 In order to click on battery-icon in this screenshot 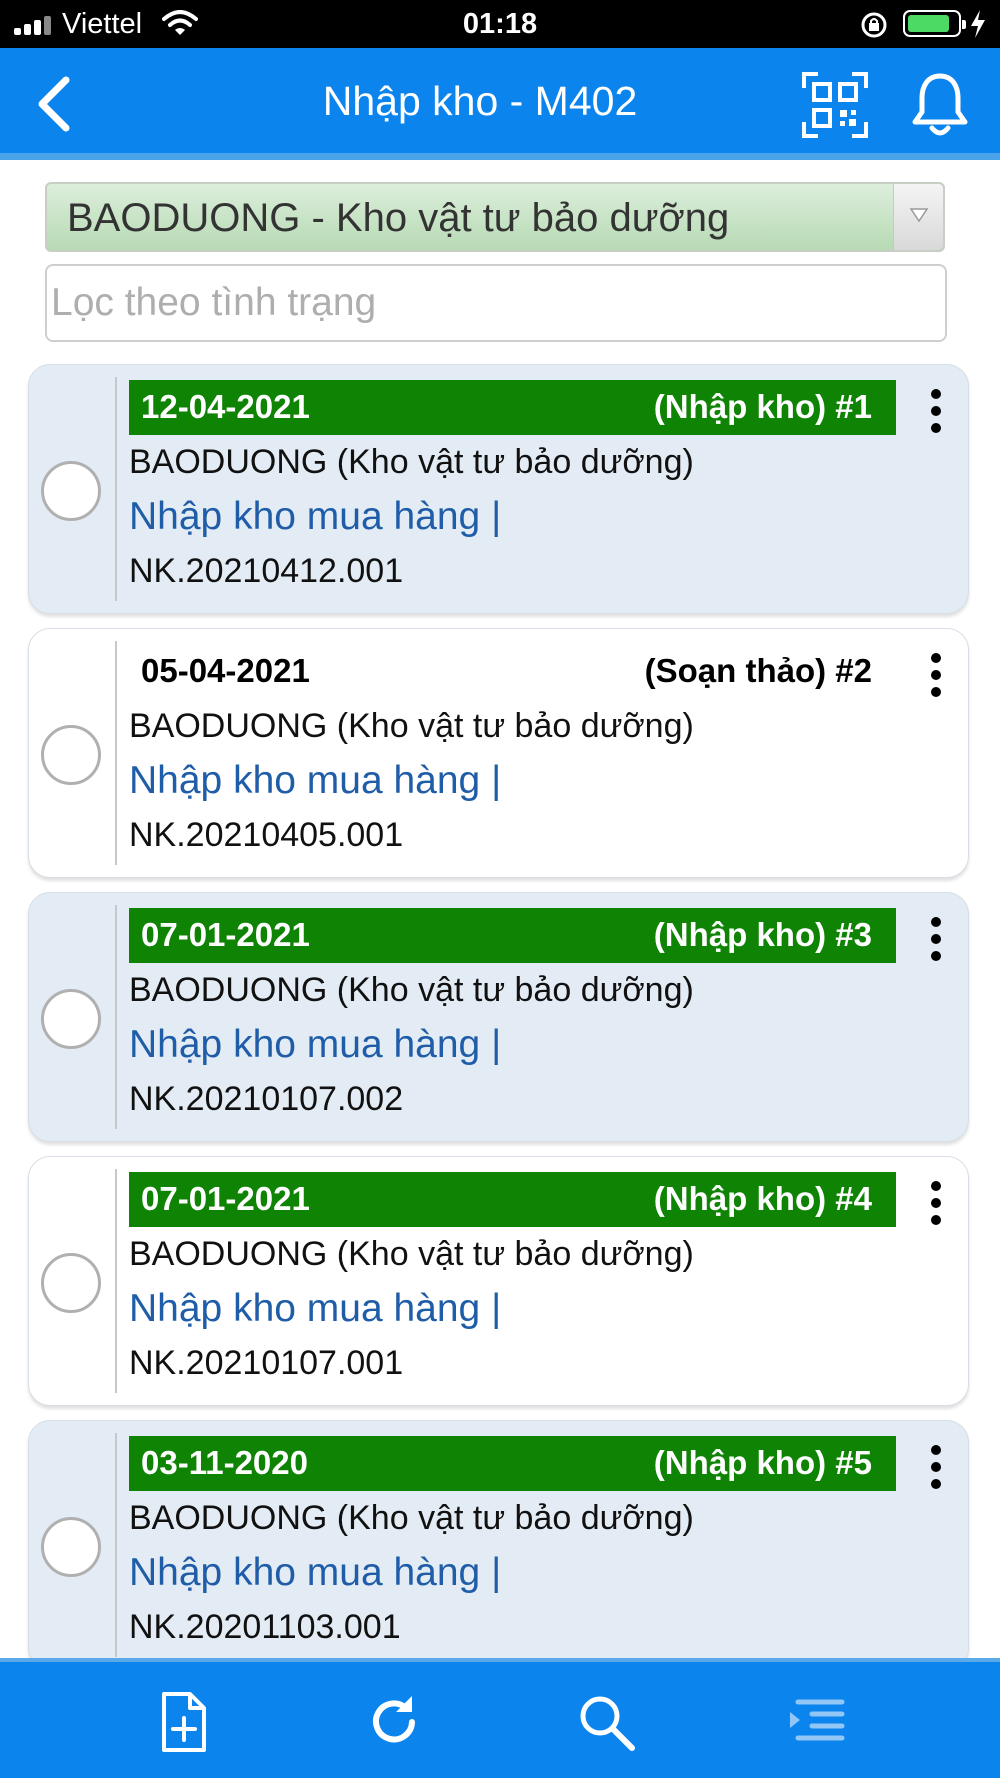, I will do `click(934, 23)`.